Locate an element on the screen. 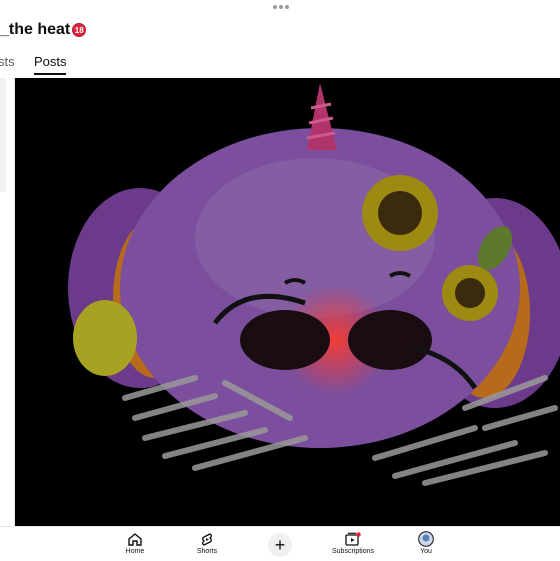 The image size is (560, 561). tab-selected-indicator is located at coordinates (50, 74).